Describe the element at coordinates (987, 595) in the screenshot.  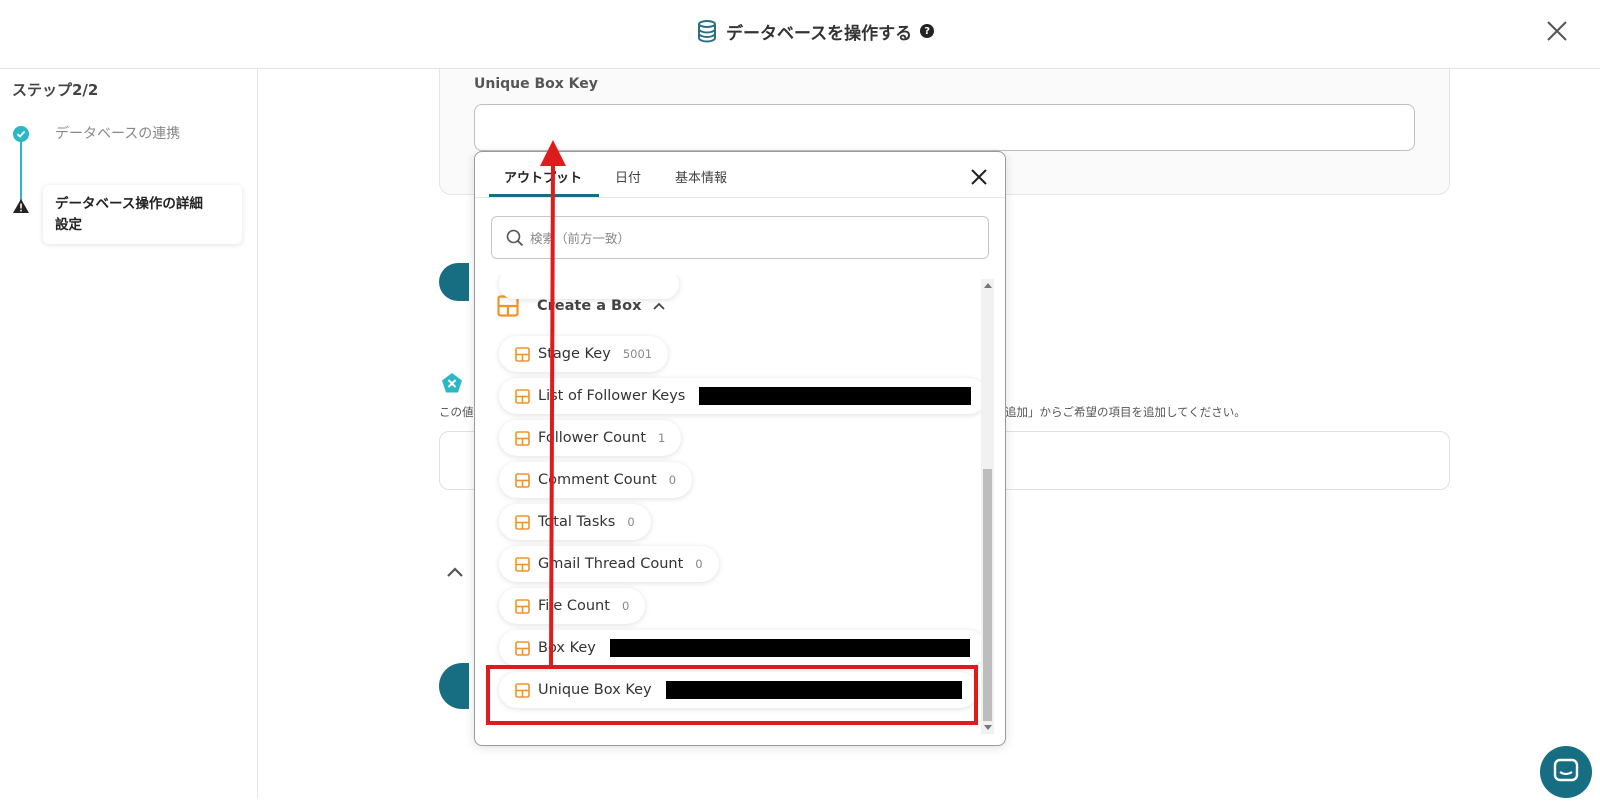
I see `scroll-thumb` at that location.